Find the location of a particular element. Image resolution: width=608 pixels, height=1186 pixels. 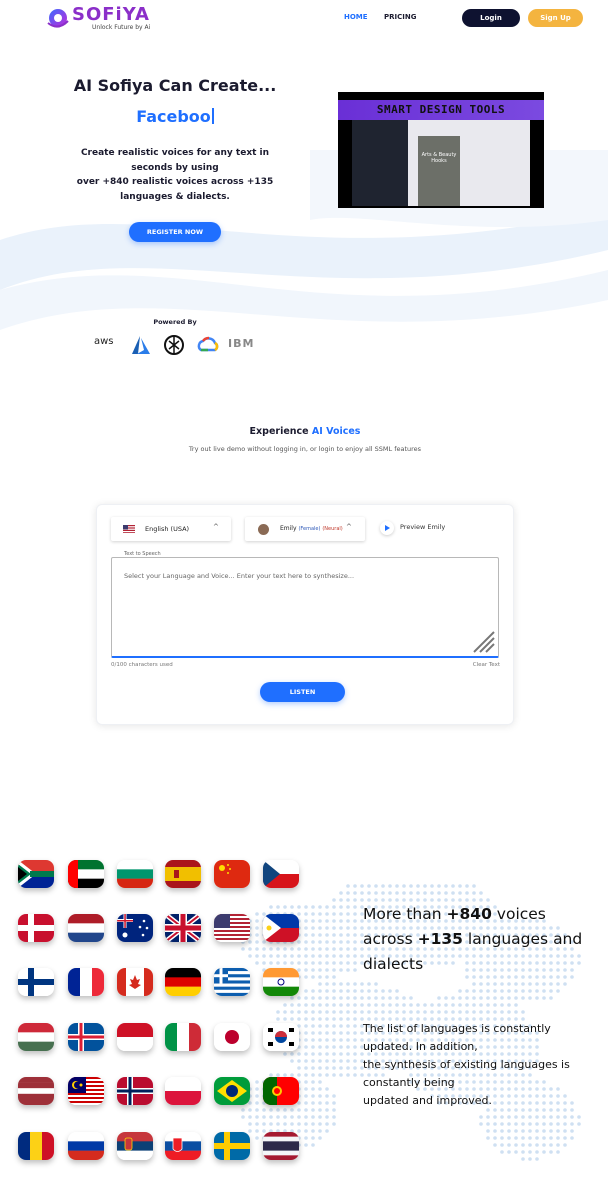

demo-video: SMART DESIGN TOOLS Arts & Beauty Hooks is located at coordinates (441, 150).